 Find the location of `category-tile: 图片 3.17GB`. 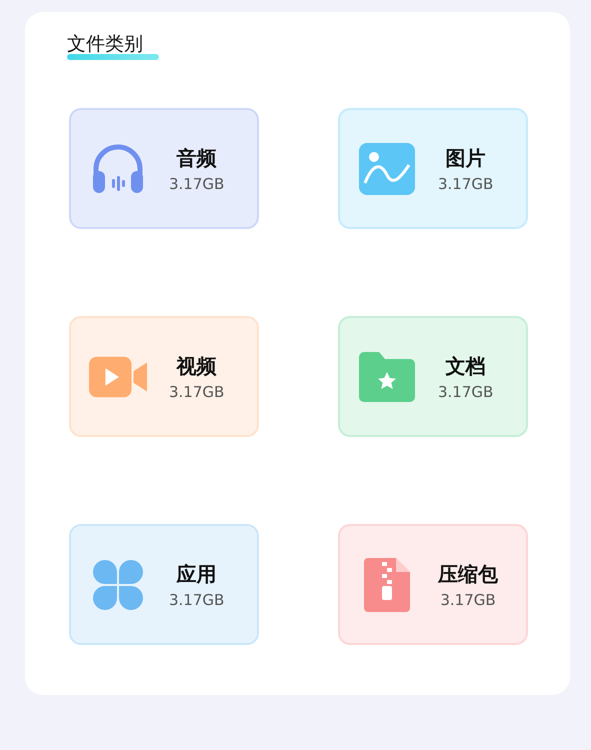

category-tile: 图片 3.17GB is located at coordinates (433, 168).